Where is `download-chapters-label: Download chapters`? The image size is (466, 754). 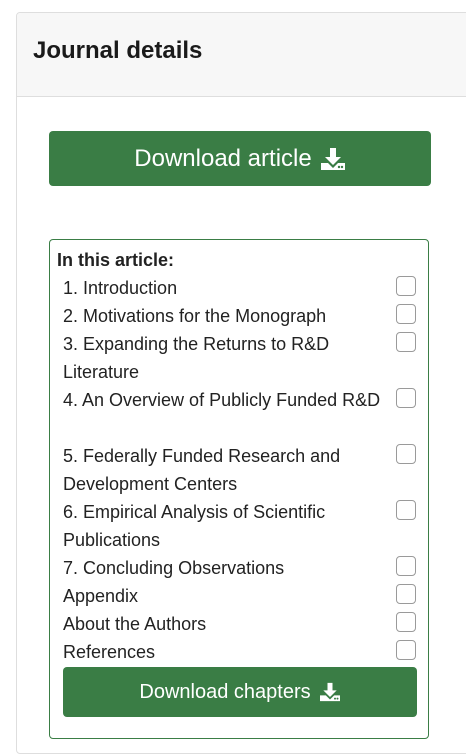
download-chapters-label: Download chapters is located at coordinates (225, 691).